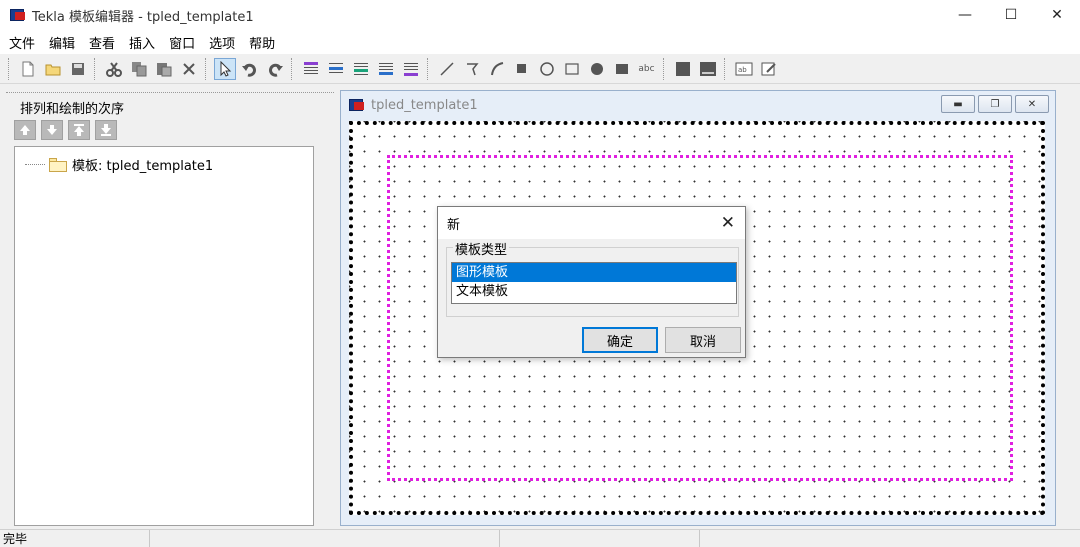 The image size is (1080, 547). I want to click on template-type-list: 图形模板 文本模板, so click(594, 283).